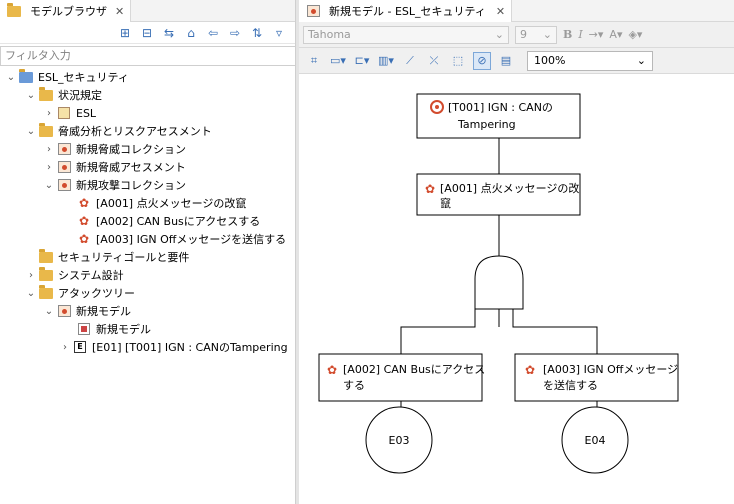 This screenshot has height=504, width=734. What do you see at coordinates (590, 60) in the screenshot?
I see `zoom-select: 100% ⌄` at bounding box center [590, 60].